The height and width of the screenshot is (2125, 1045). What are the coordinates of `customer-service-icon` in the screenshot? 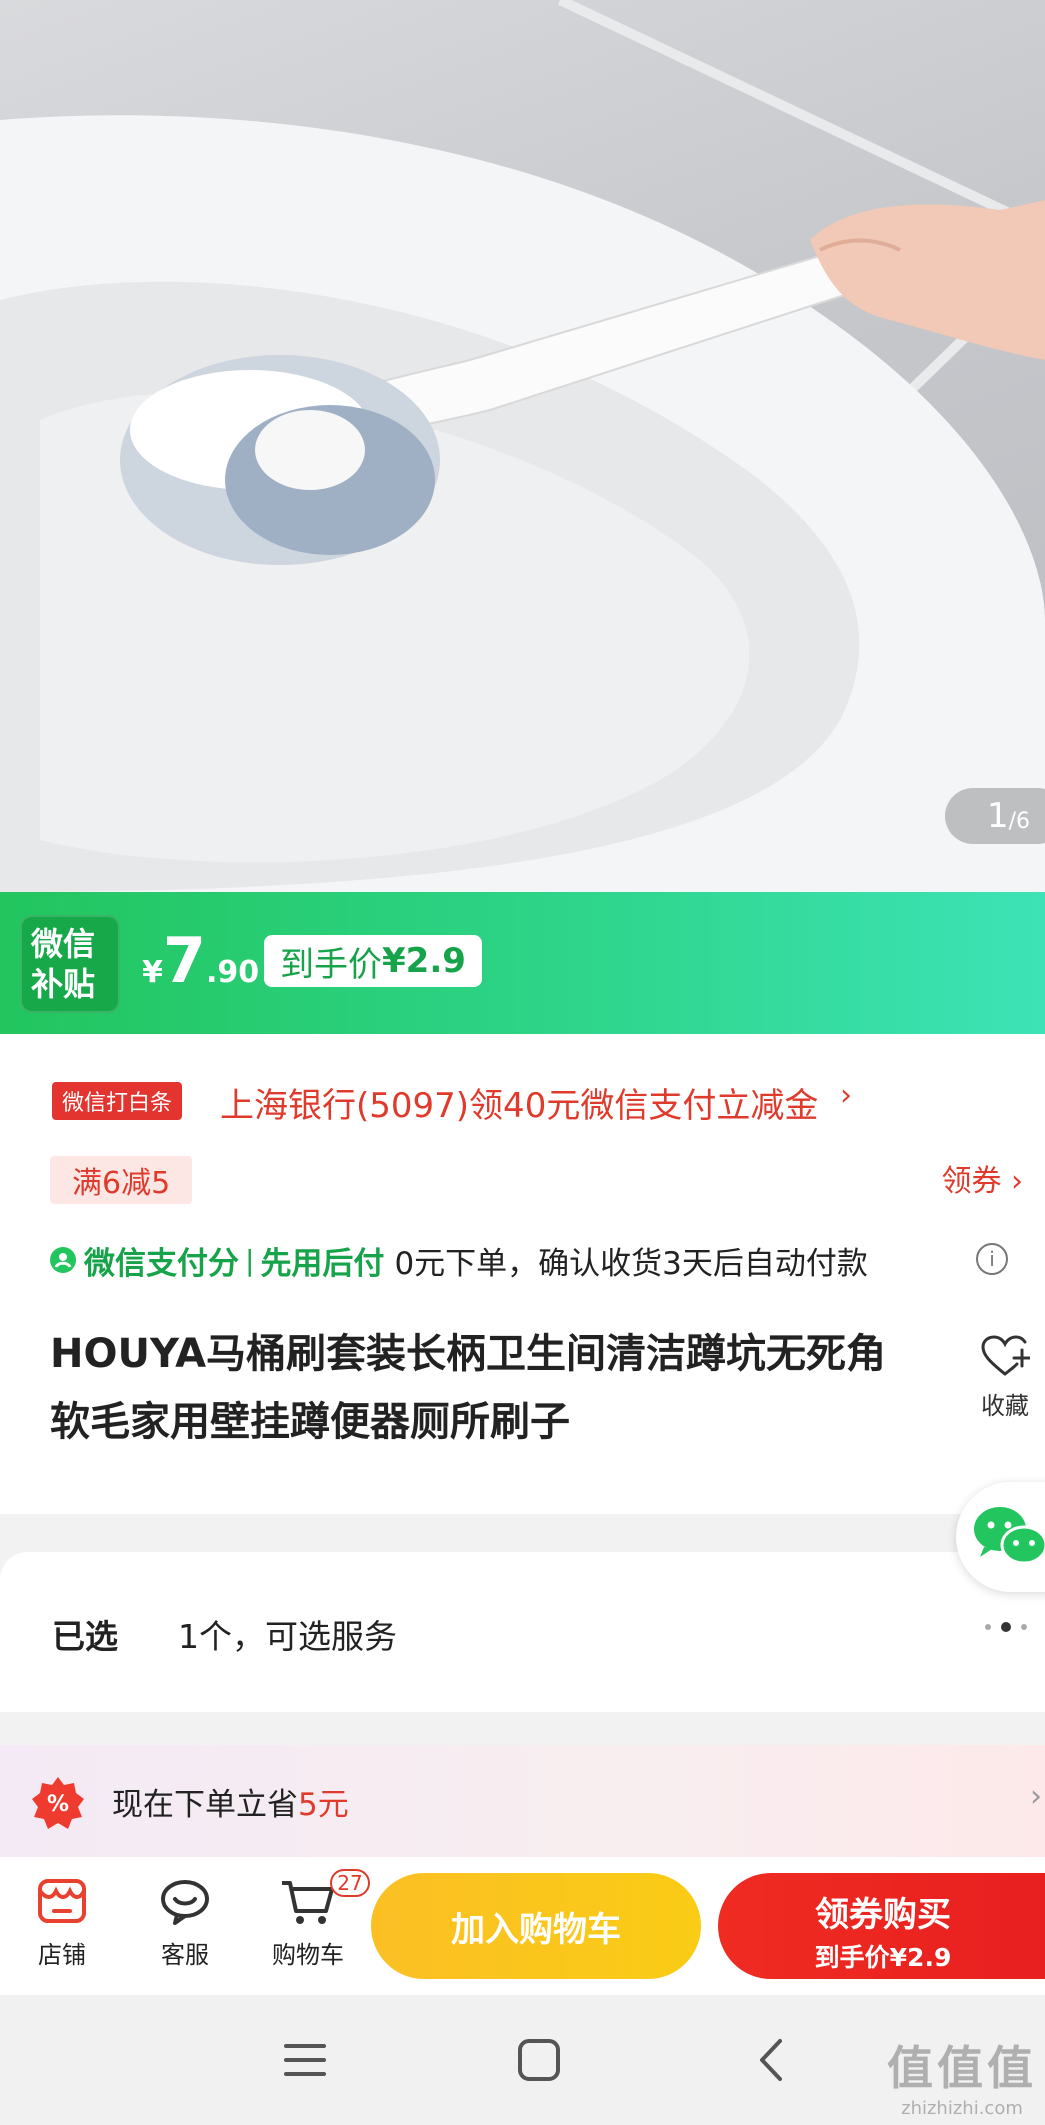 It's located at (185, 1902).